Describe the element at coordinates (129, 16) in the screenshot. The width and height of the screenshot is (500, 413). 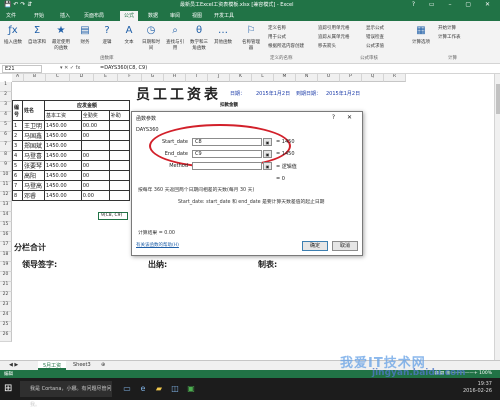
I see `tab-formulas: 公式` at that location.